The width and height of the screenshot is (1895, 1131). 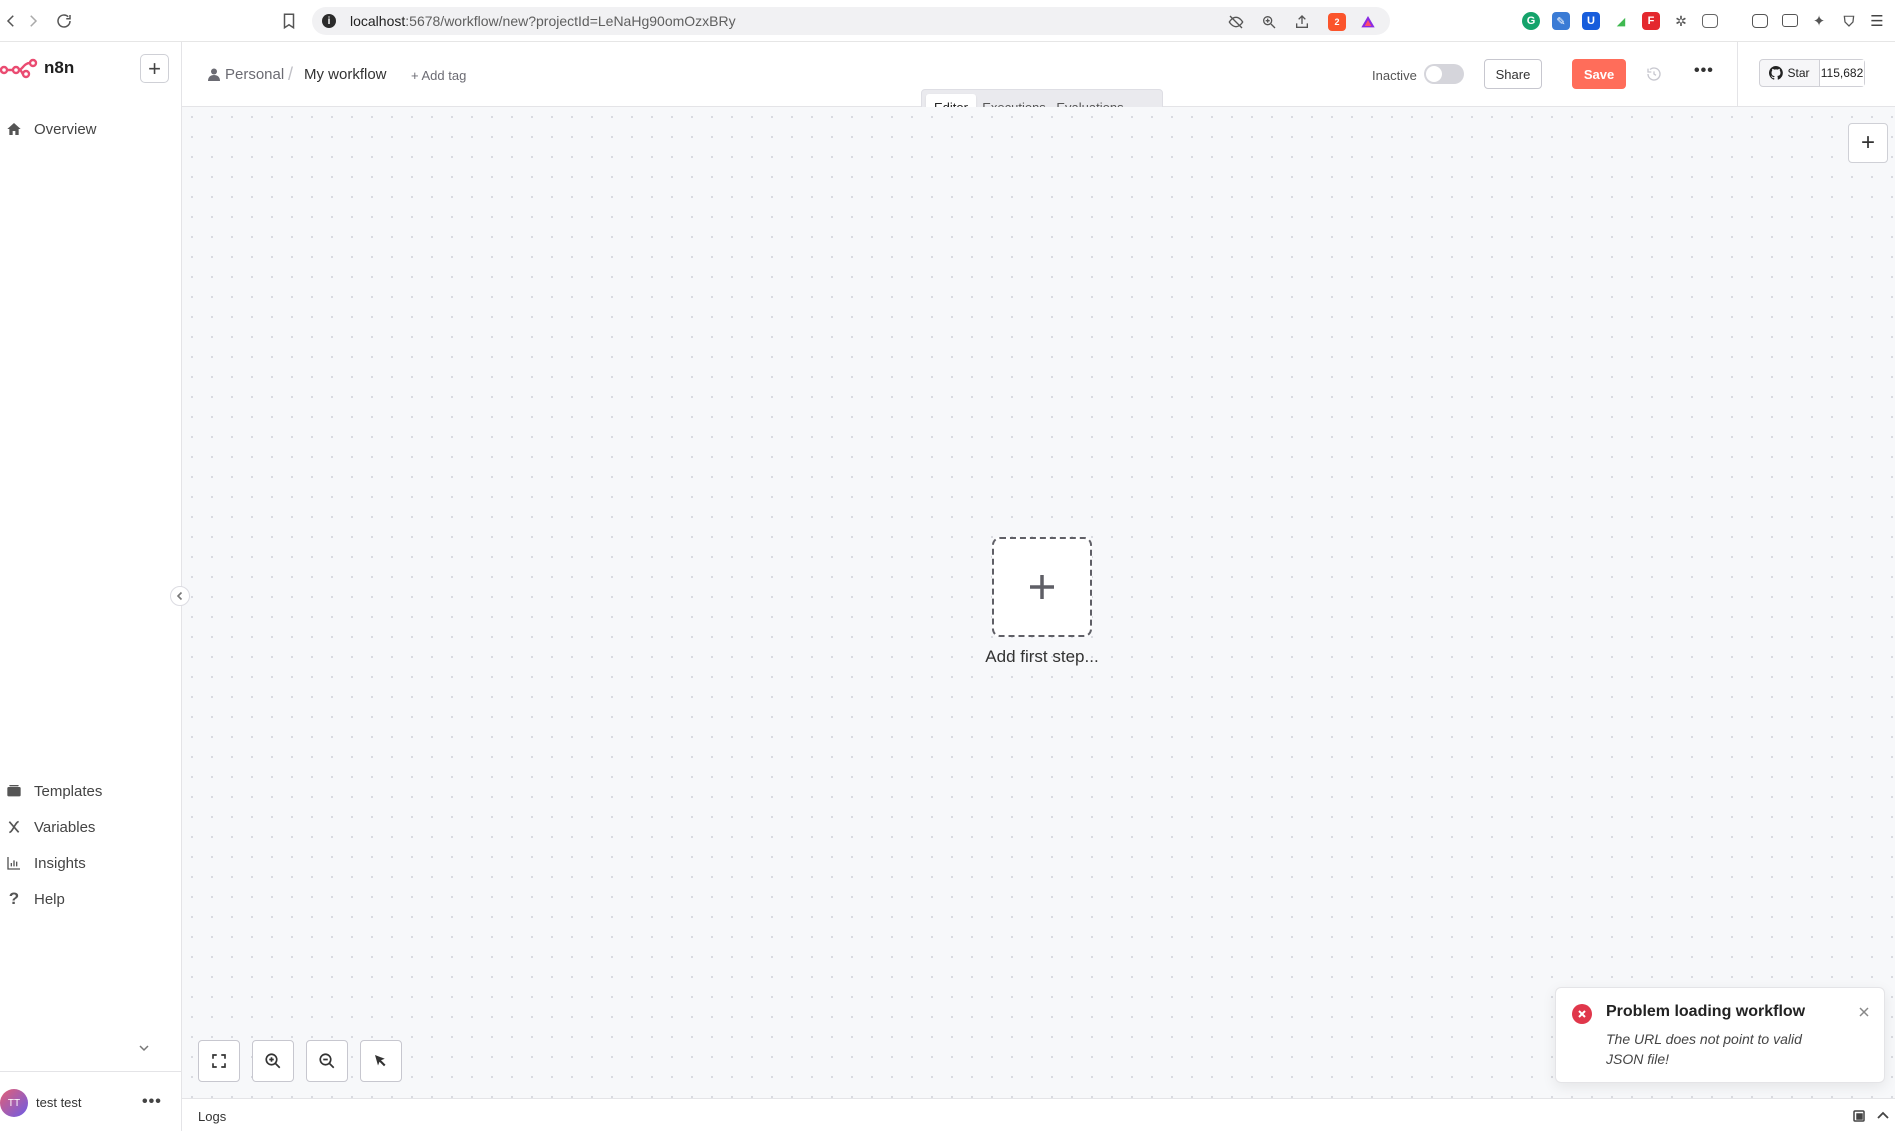 I want to click on tracking-protection-icon, so click(x=1236, y=22).